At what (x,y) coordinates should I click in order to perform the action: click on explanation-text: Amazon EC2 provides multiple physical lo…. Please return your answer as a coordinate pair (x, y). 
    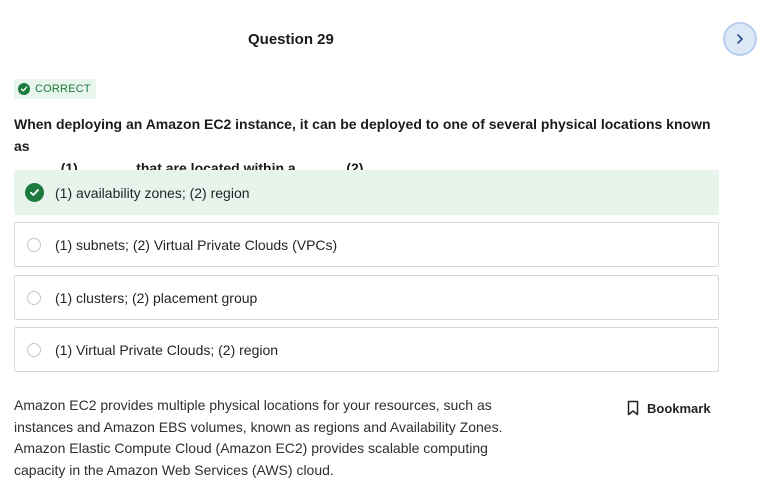
    Looking at the image, I should click on (259, 438).